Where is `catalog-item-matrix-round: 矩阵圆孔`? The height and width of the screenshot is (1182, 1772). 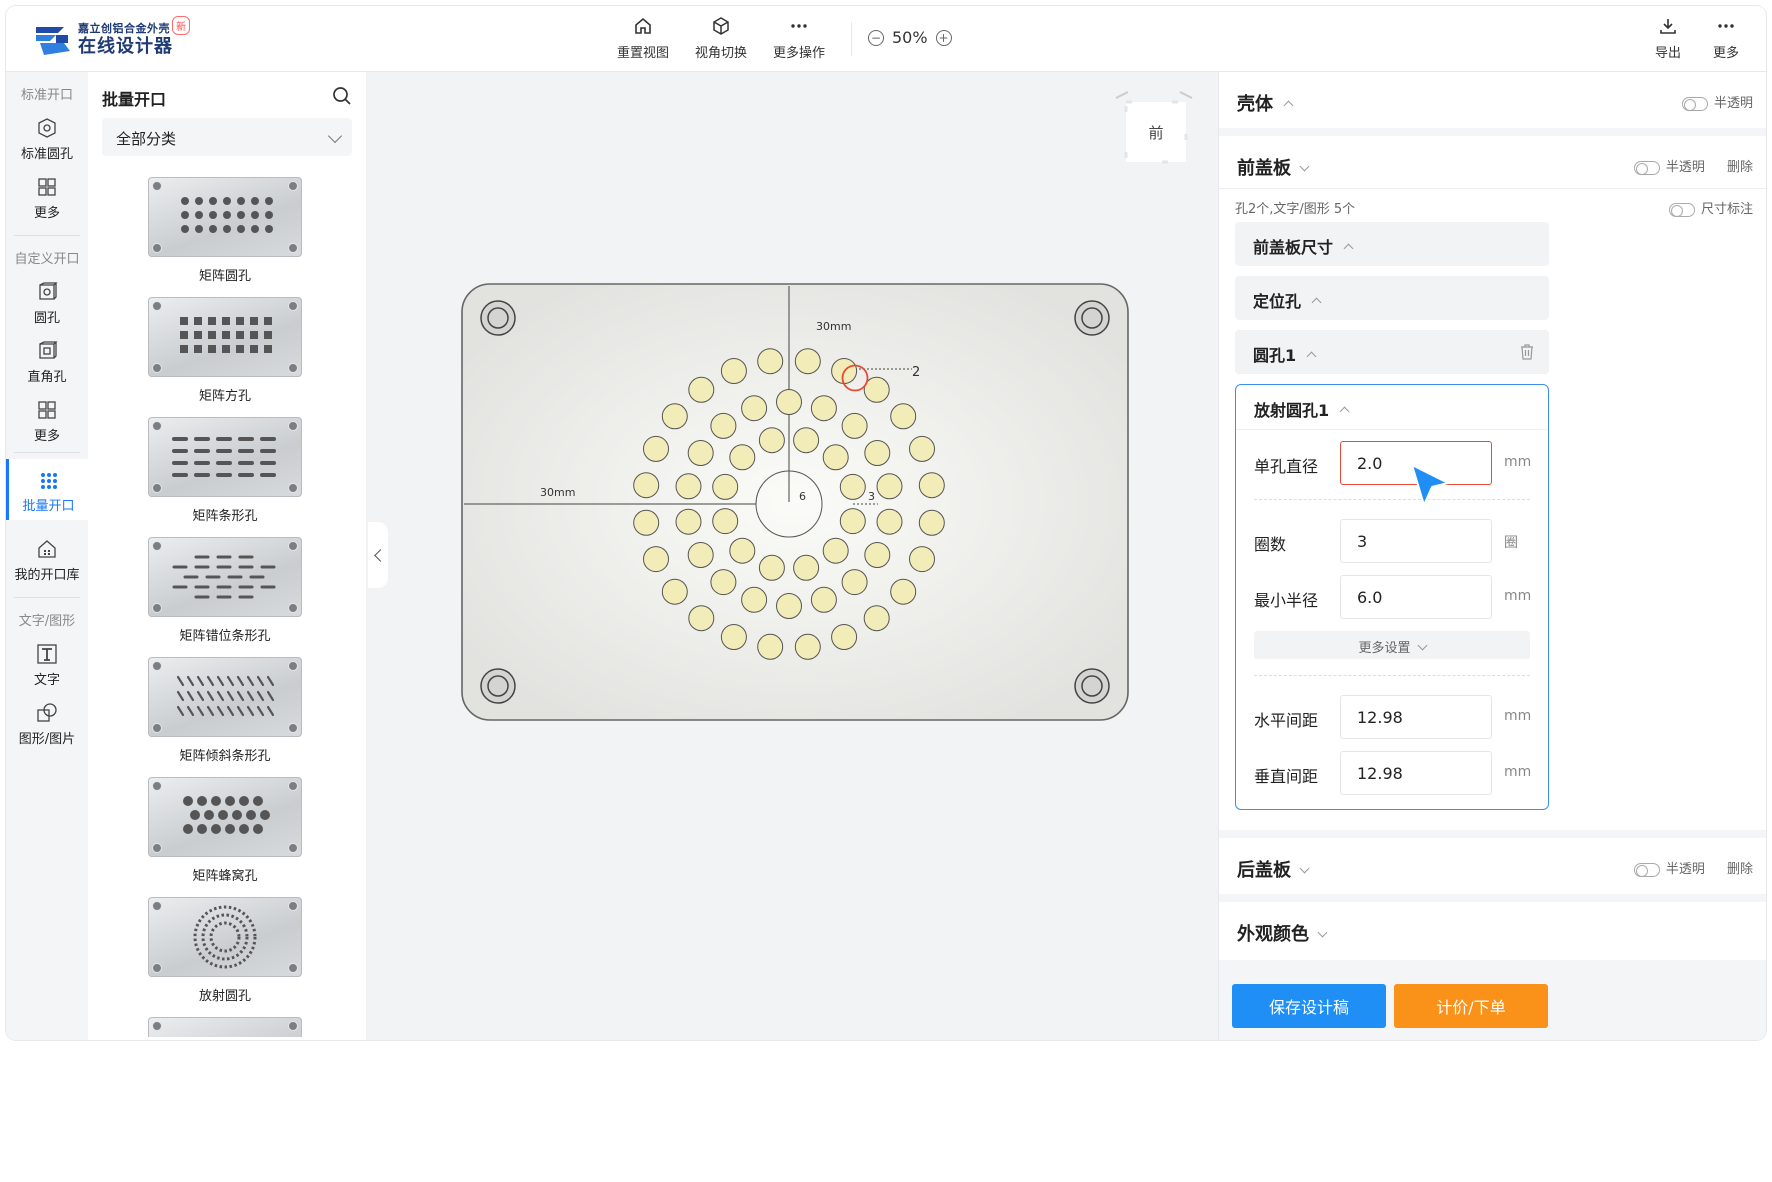 catalog-item-matrix-round: 矩阵圆孔 is located at coordinates (225, 230).